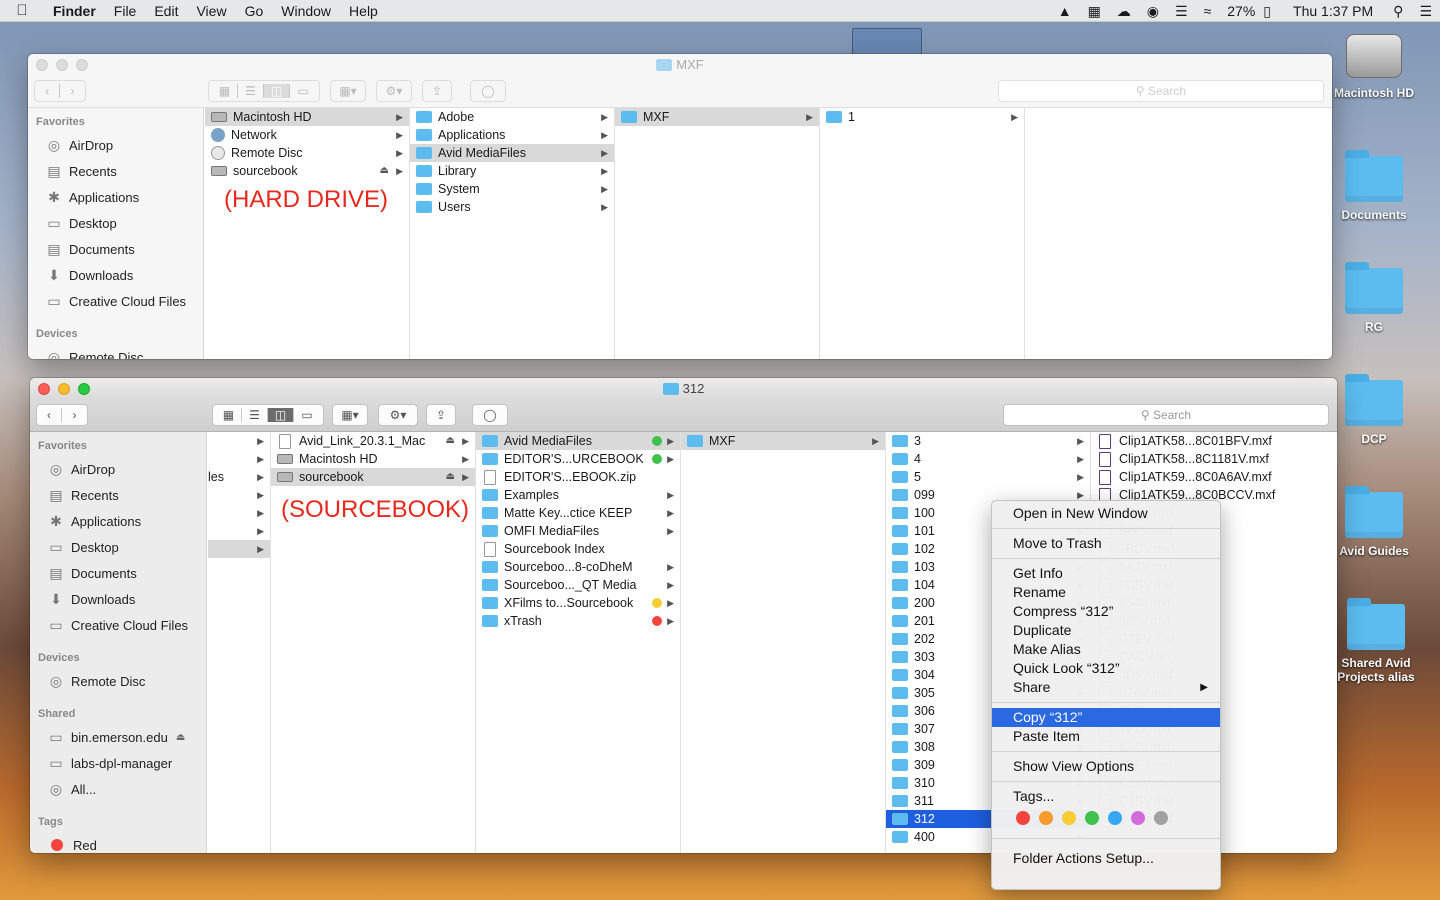 This screenshot has width=1440, height=900. I want to click on menu-item-rename: Rename, so click(1106, 592).